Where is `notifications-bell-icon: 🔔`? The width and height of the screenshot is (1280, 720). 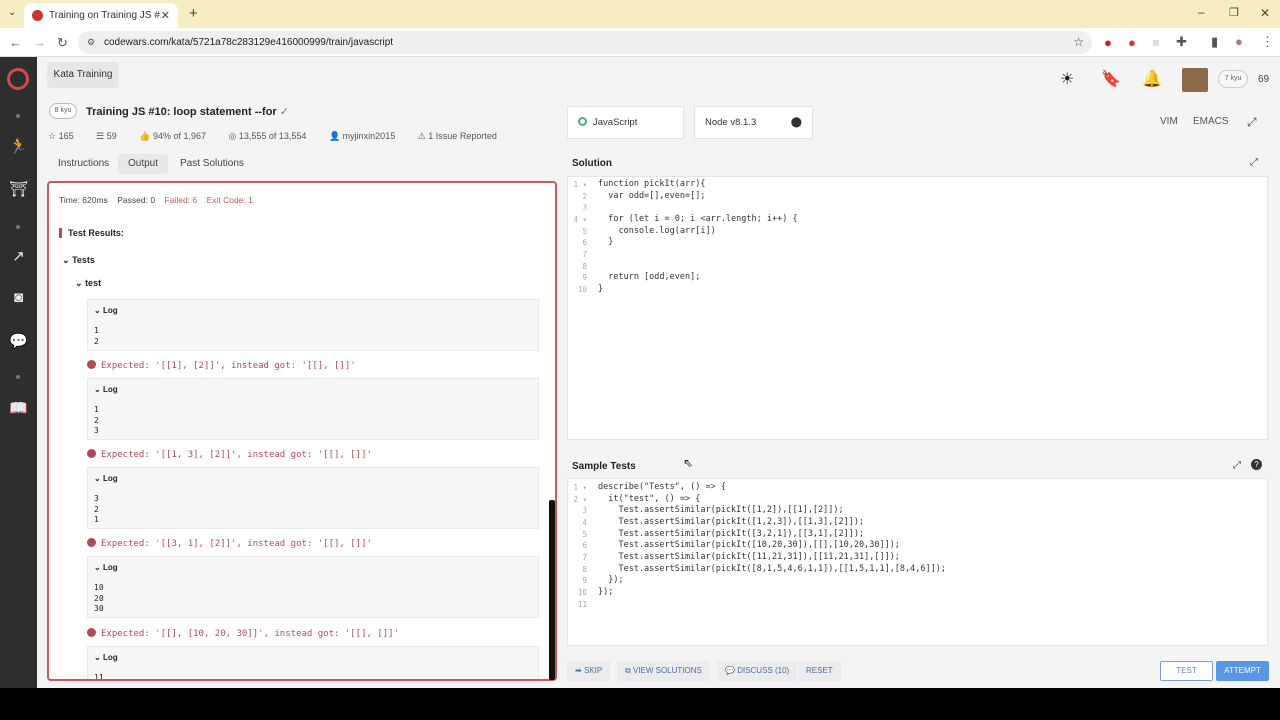
notifications-bell-icon: 🔔 is located at coordinates (1152, 80).